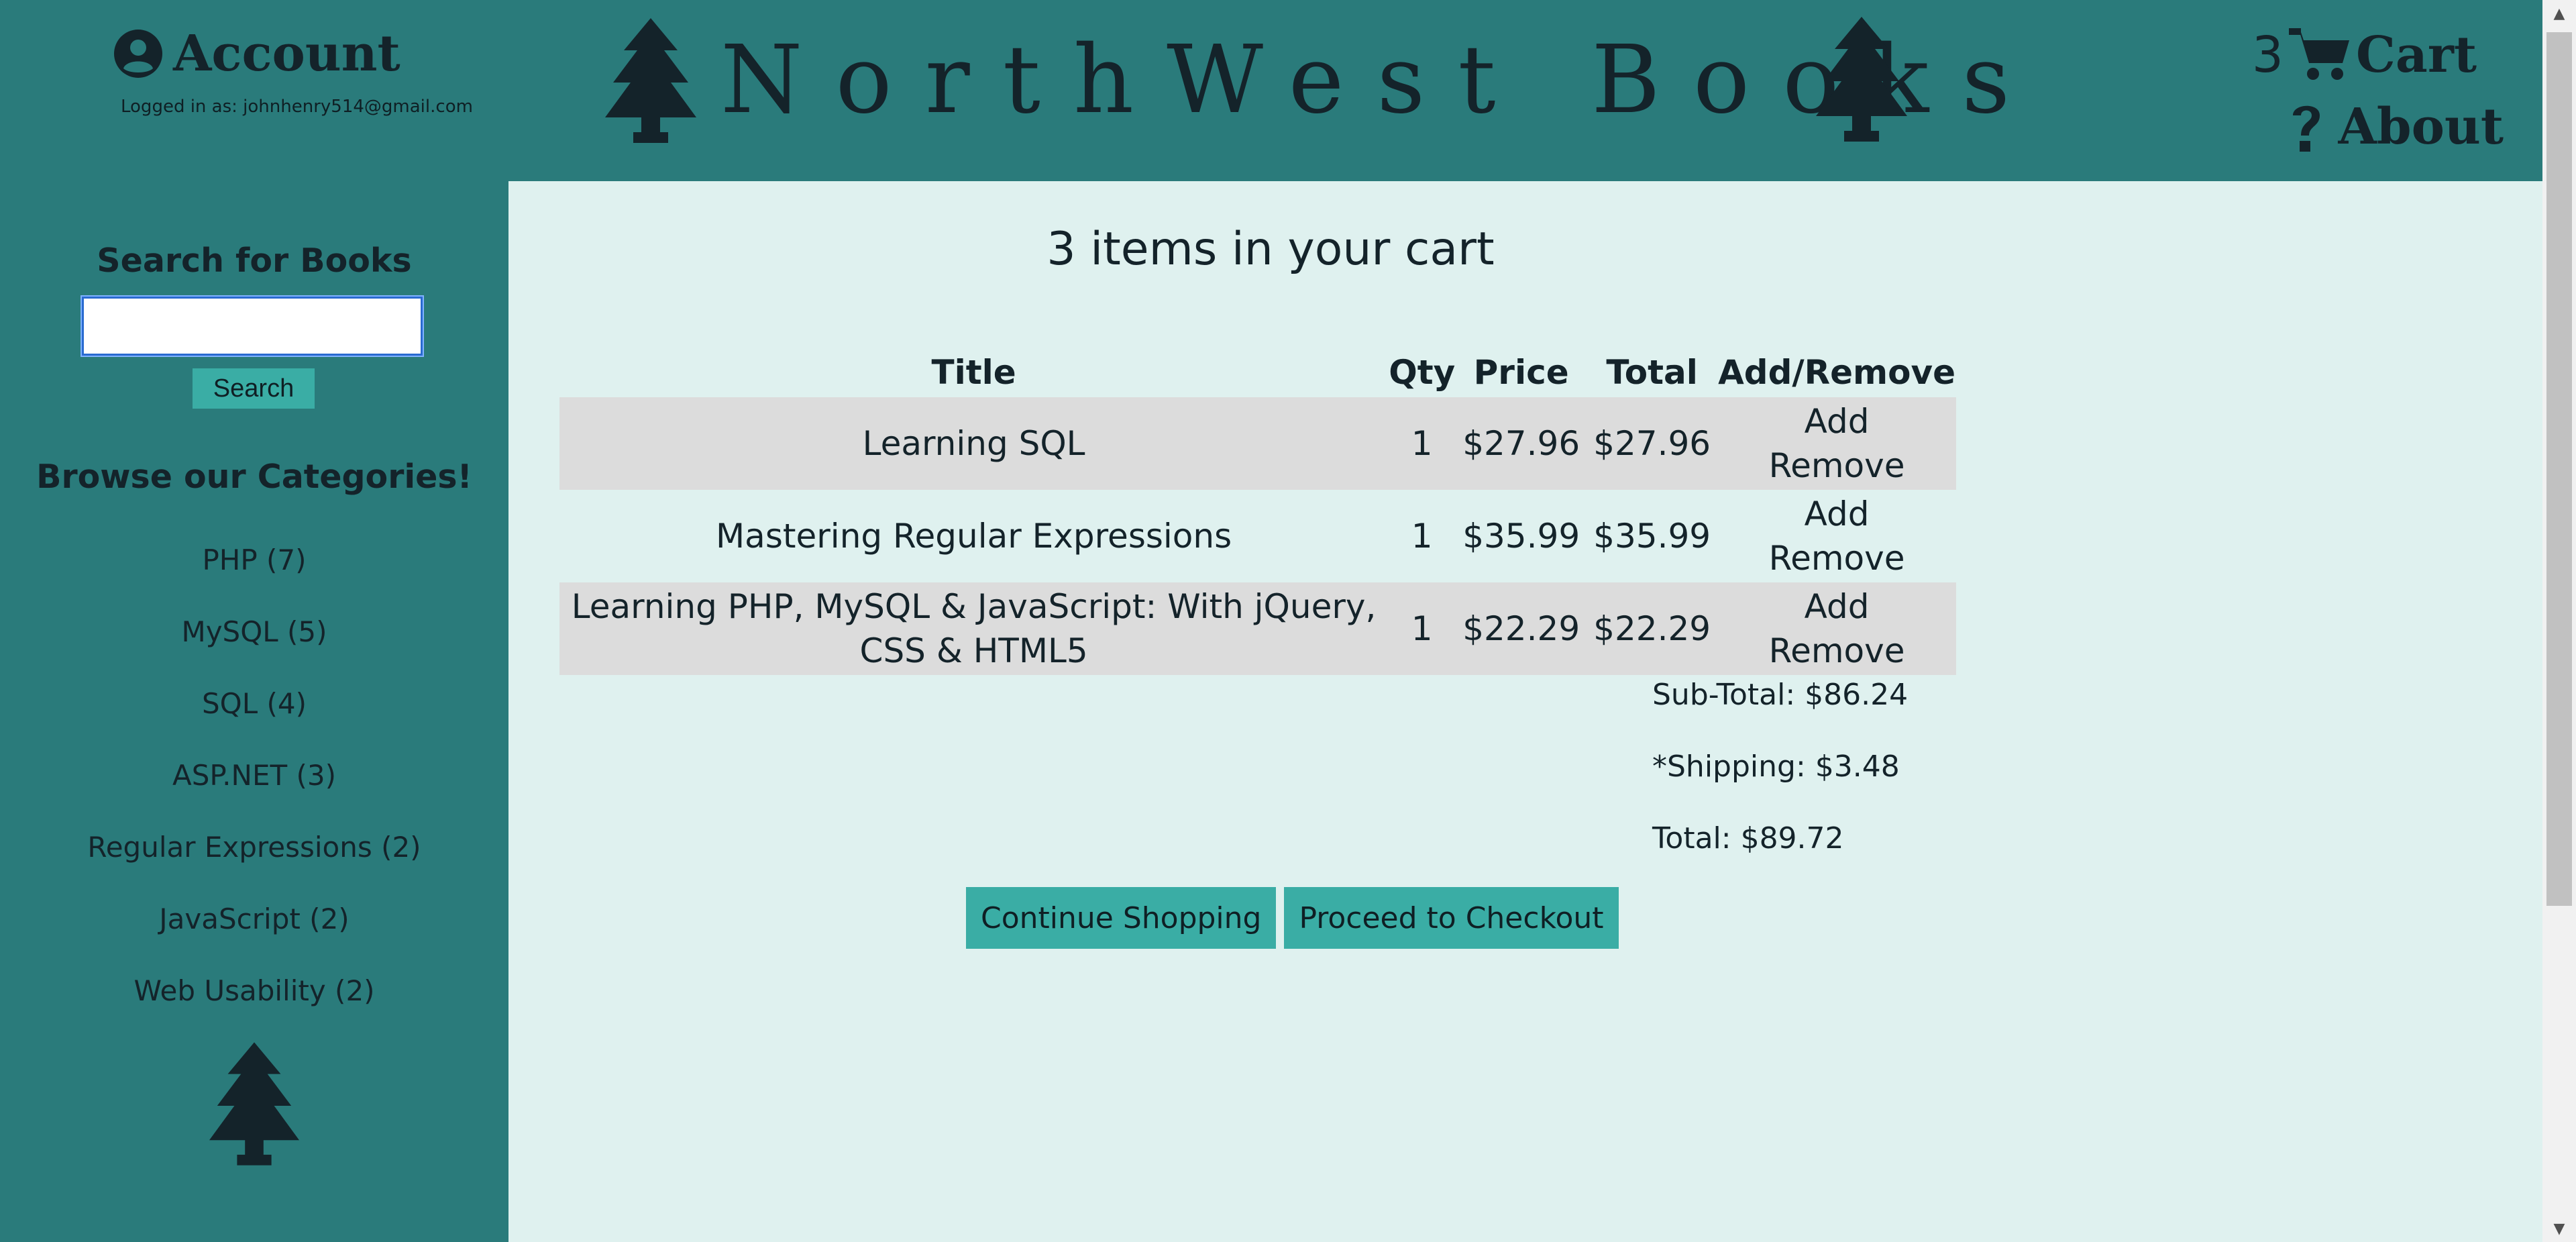 Image resolution: width=2576 pixels, height=1242 pixels. I want to click on table-row: Learning SQL 1 $27.96 $27.96 Add Remove, so click(1257, 444).